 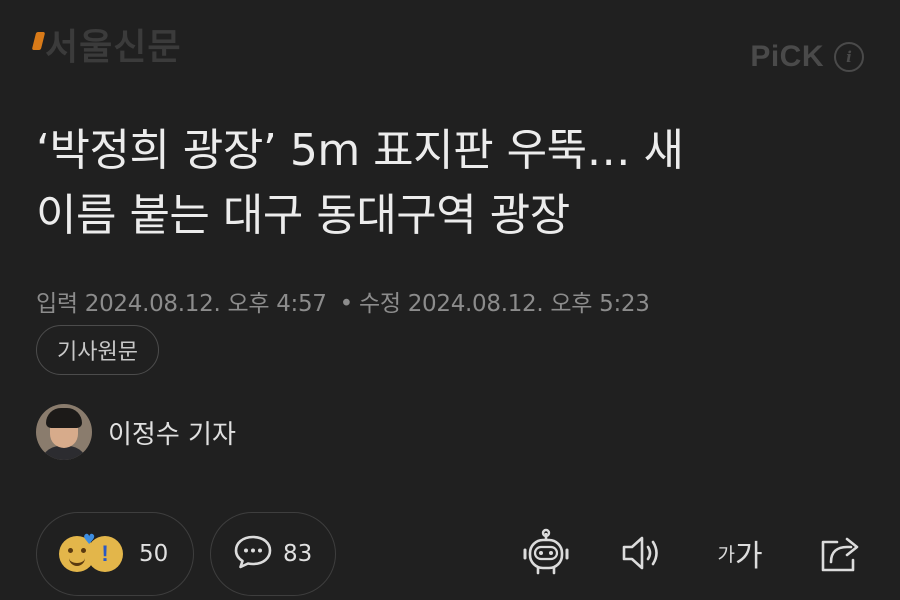 What do you see at coordinates (205, 304) in the screenshot?
I see `input-datetime: 2024.08.12. 오후 4:57` at bounding box center [205, 304].